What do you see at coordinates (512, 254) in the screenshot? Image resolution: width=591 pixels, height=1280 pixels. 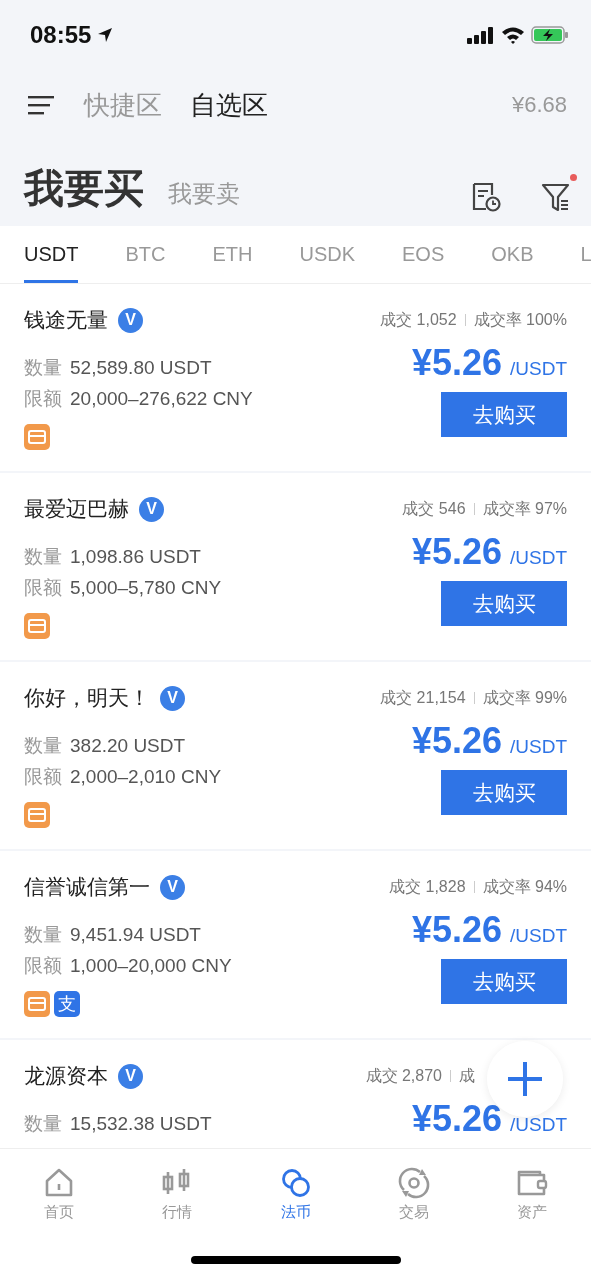 I see `currency-tab: OKB` at bounding box center [512, 254].